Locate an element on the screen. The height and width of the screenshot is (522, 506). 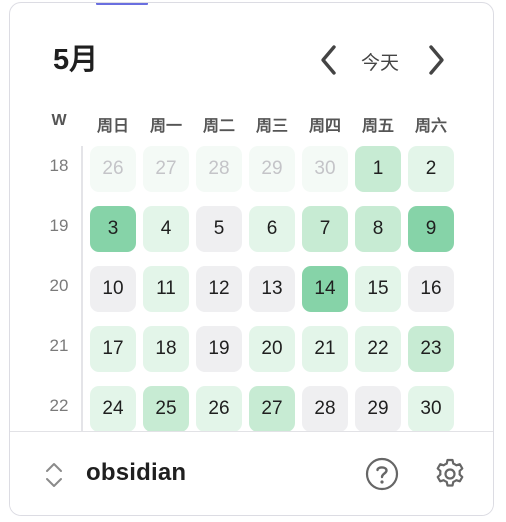
chevron-right-icon is located at coordinates (436, 60).